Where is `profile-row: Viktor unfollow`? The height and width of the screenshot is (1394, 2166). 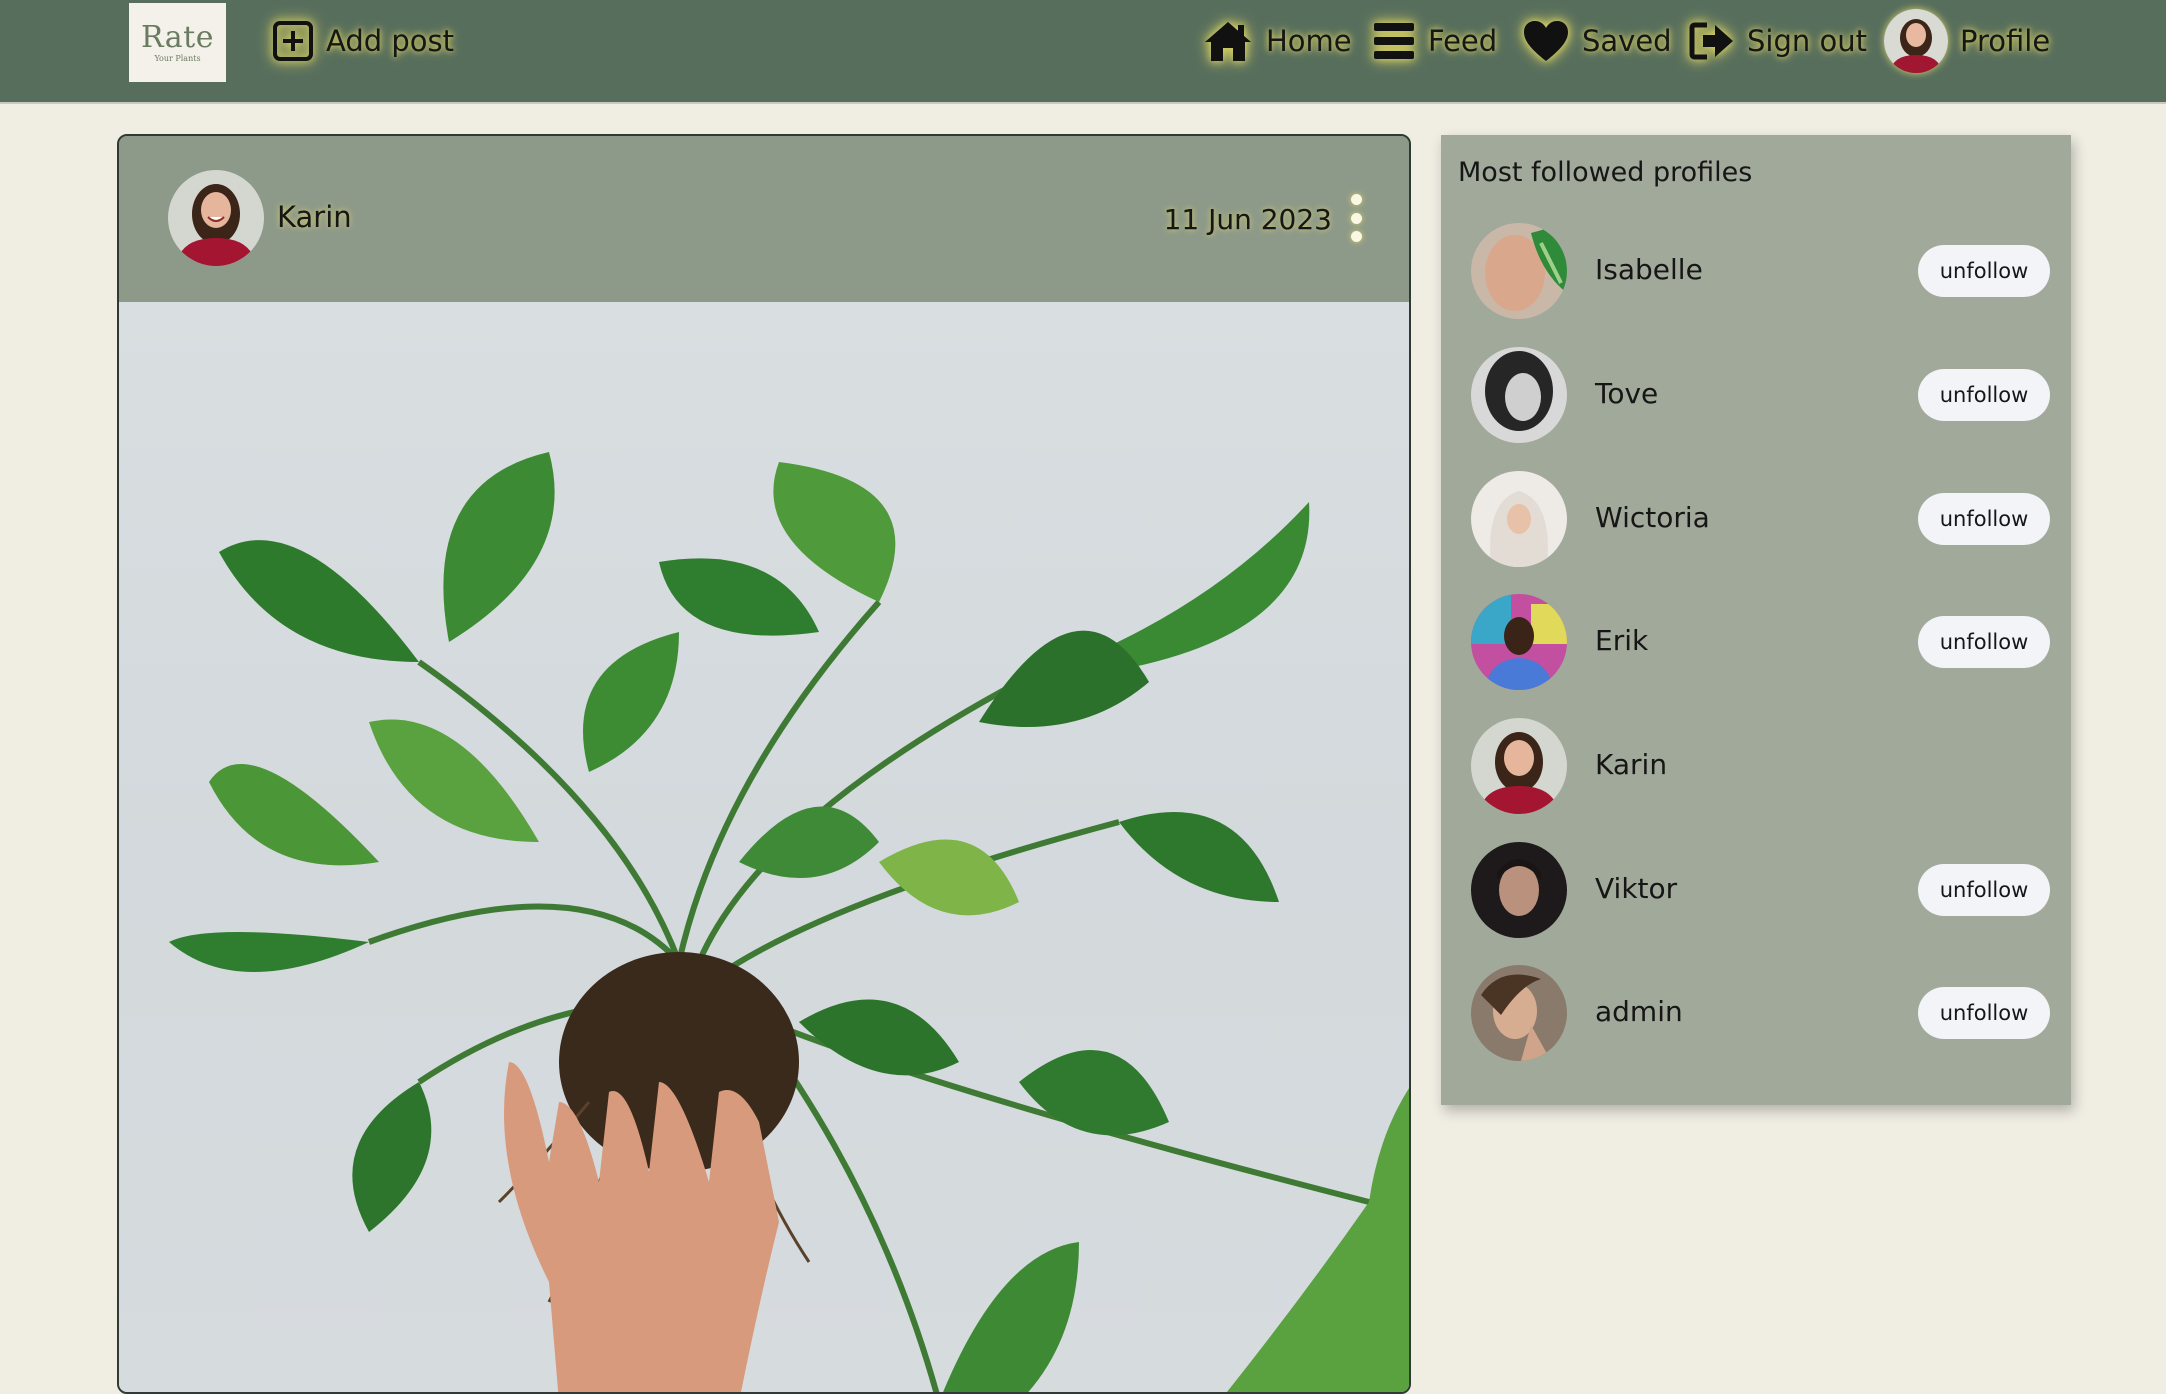 profile-row: Viktor unfollow is located at coordinates (1756, 897).